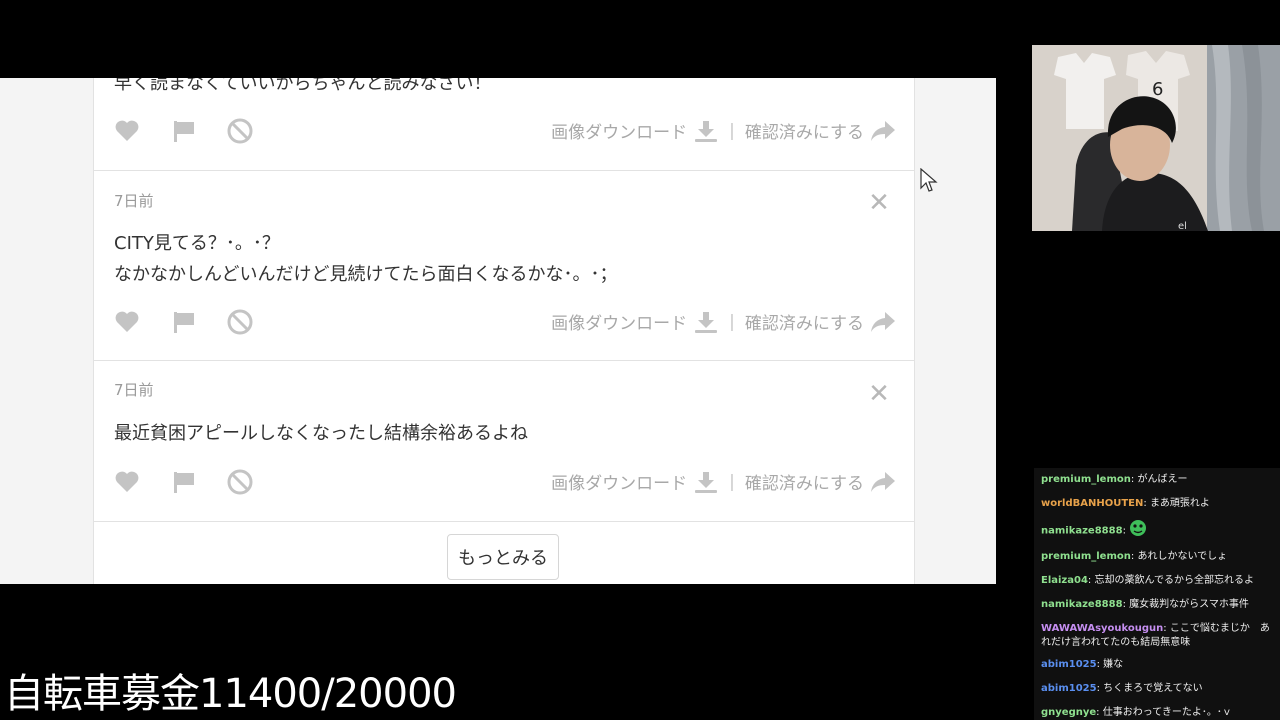 Image resolution: width=1280 pixels, height=720 pixels. Describe the element at coordinates (230, 694) in the screenshot. I see `donation-counter: 自転車募金11400/20000` at that location.